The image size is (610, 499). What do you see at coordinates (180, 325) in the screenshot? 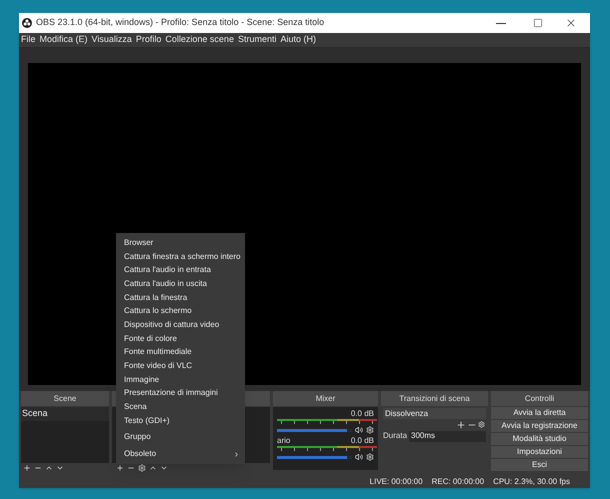
I see `menu-item: Dispositivo di cattura video` at bounding box center [180, 325].